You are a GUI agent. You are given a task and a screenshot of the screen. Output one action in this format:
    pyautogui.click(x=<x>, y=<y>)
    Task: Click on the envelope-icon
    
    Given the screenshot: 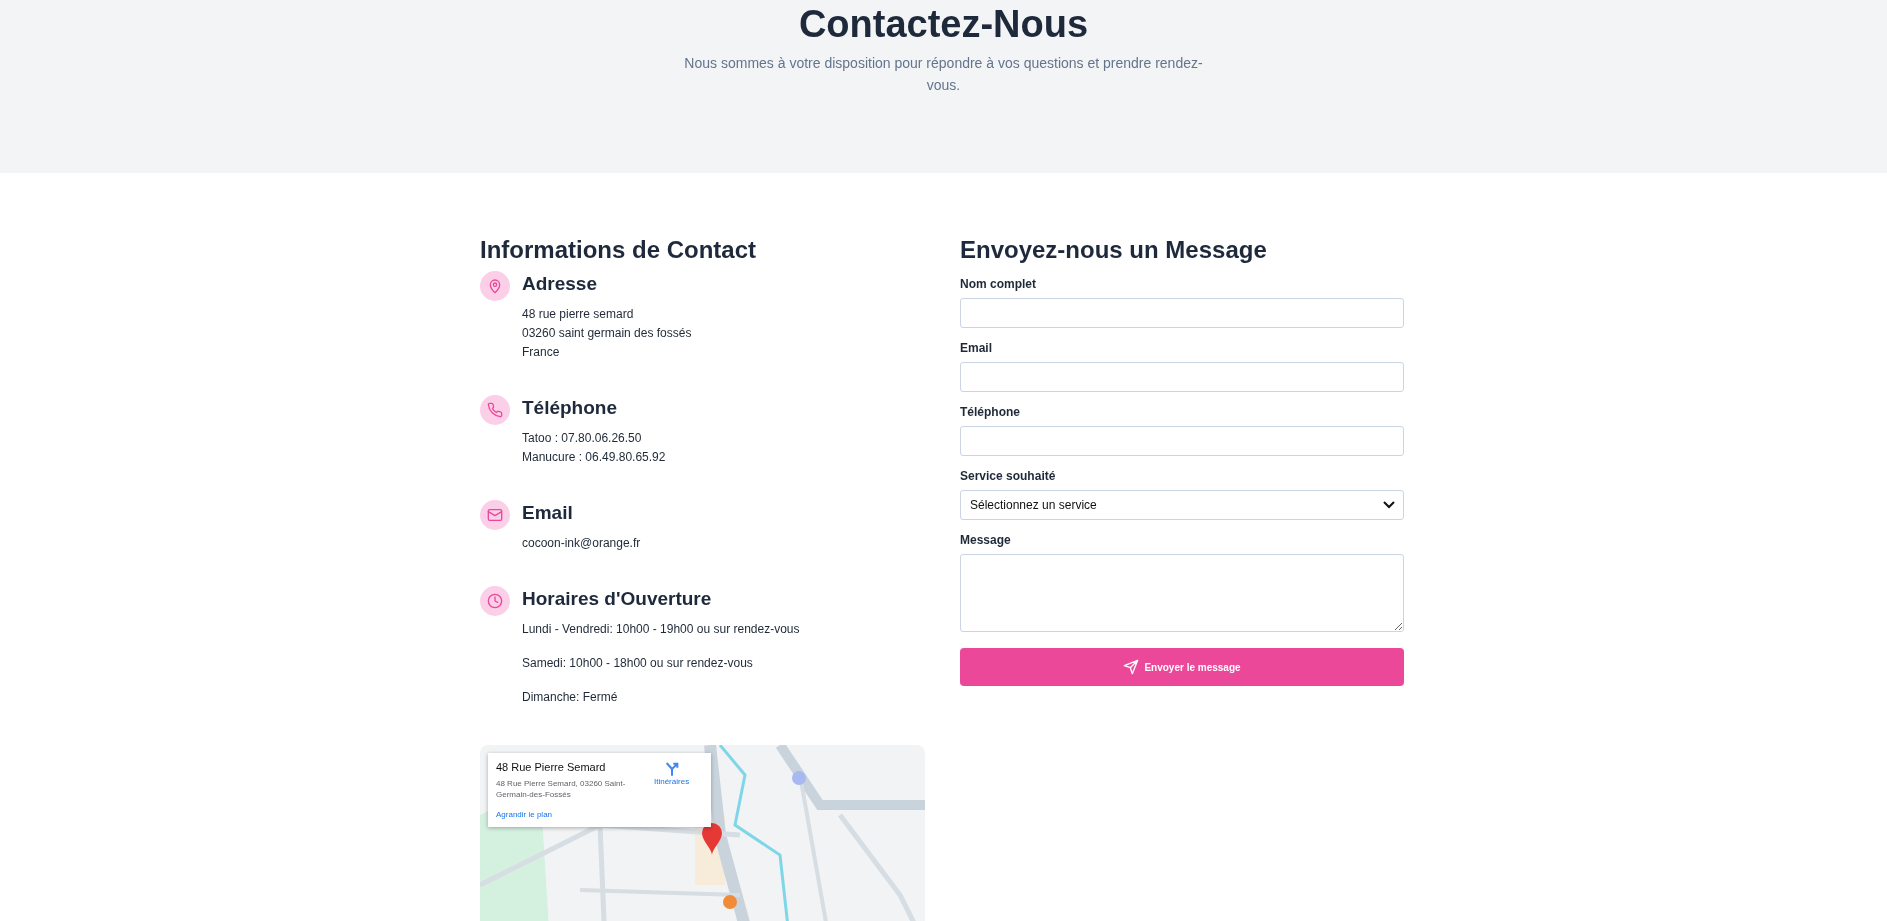 What is the action you would take?
    pyautogui.click(x=495, y=515)
    